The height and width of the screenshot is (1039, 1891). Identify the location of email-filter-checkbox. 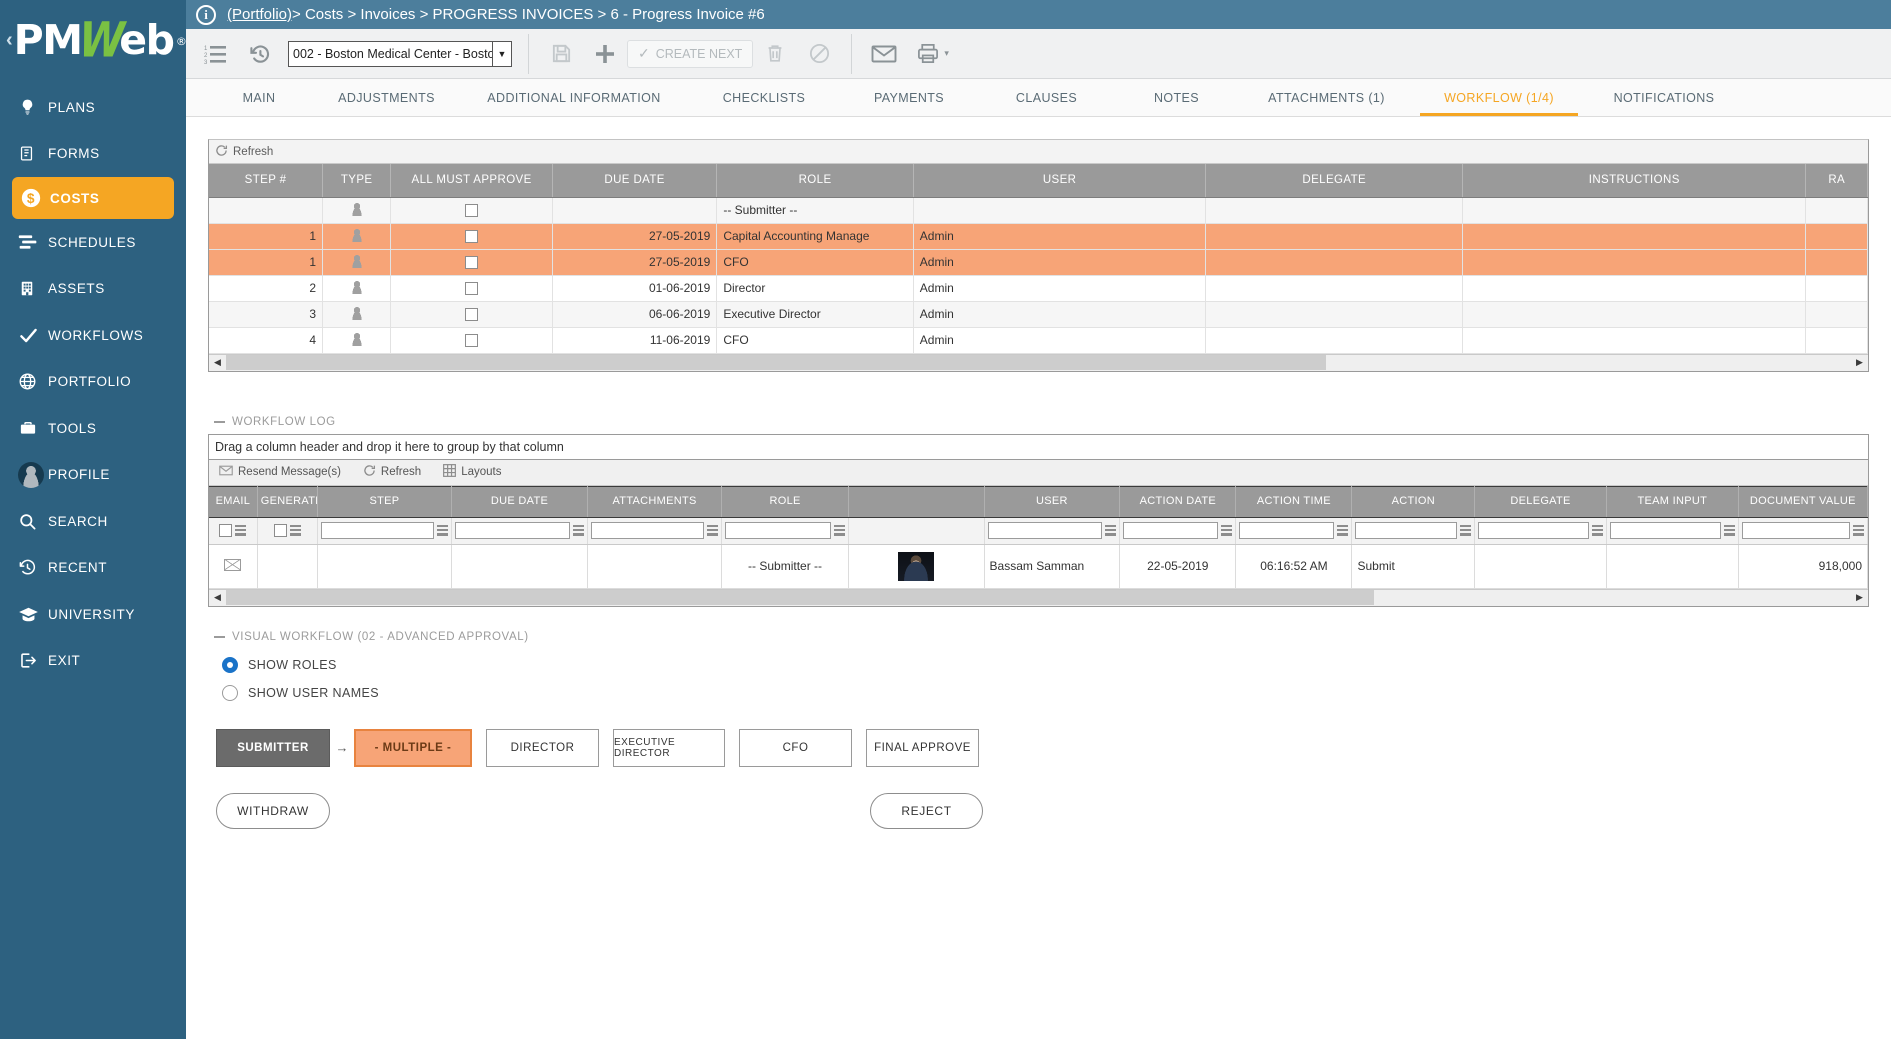
(226, 530).